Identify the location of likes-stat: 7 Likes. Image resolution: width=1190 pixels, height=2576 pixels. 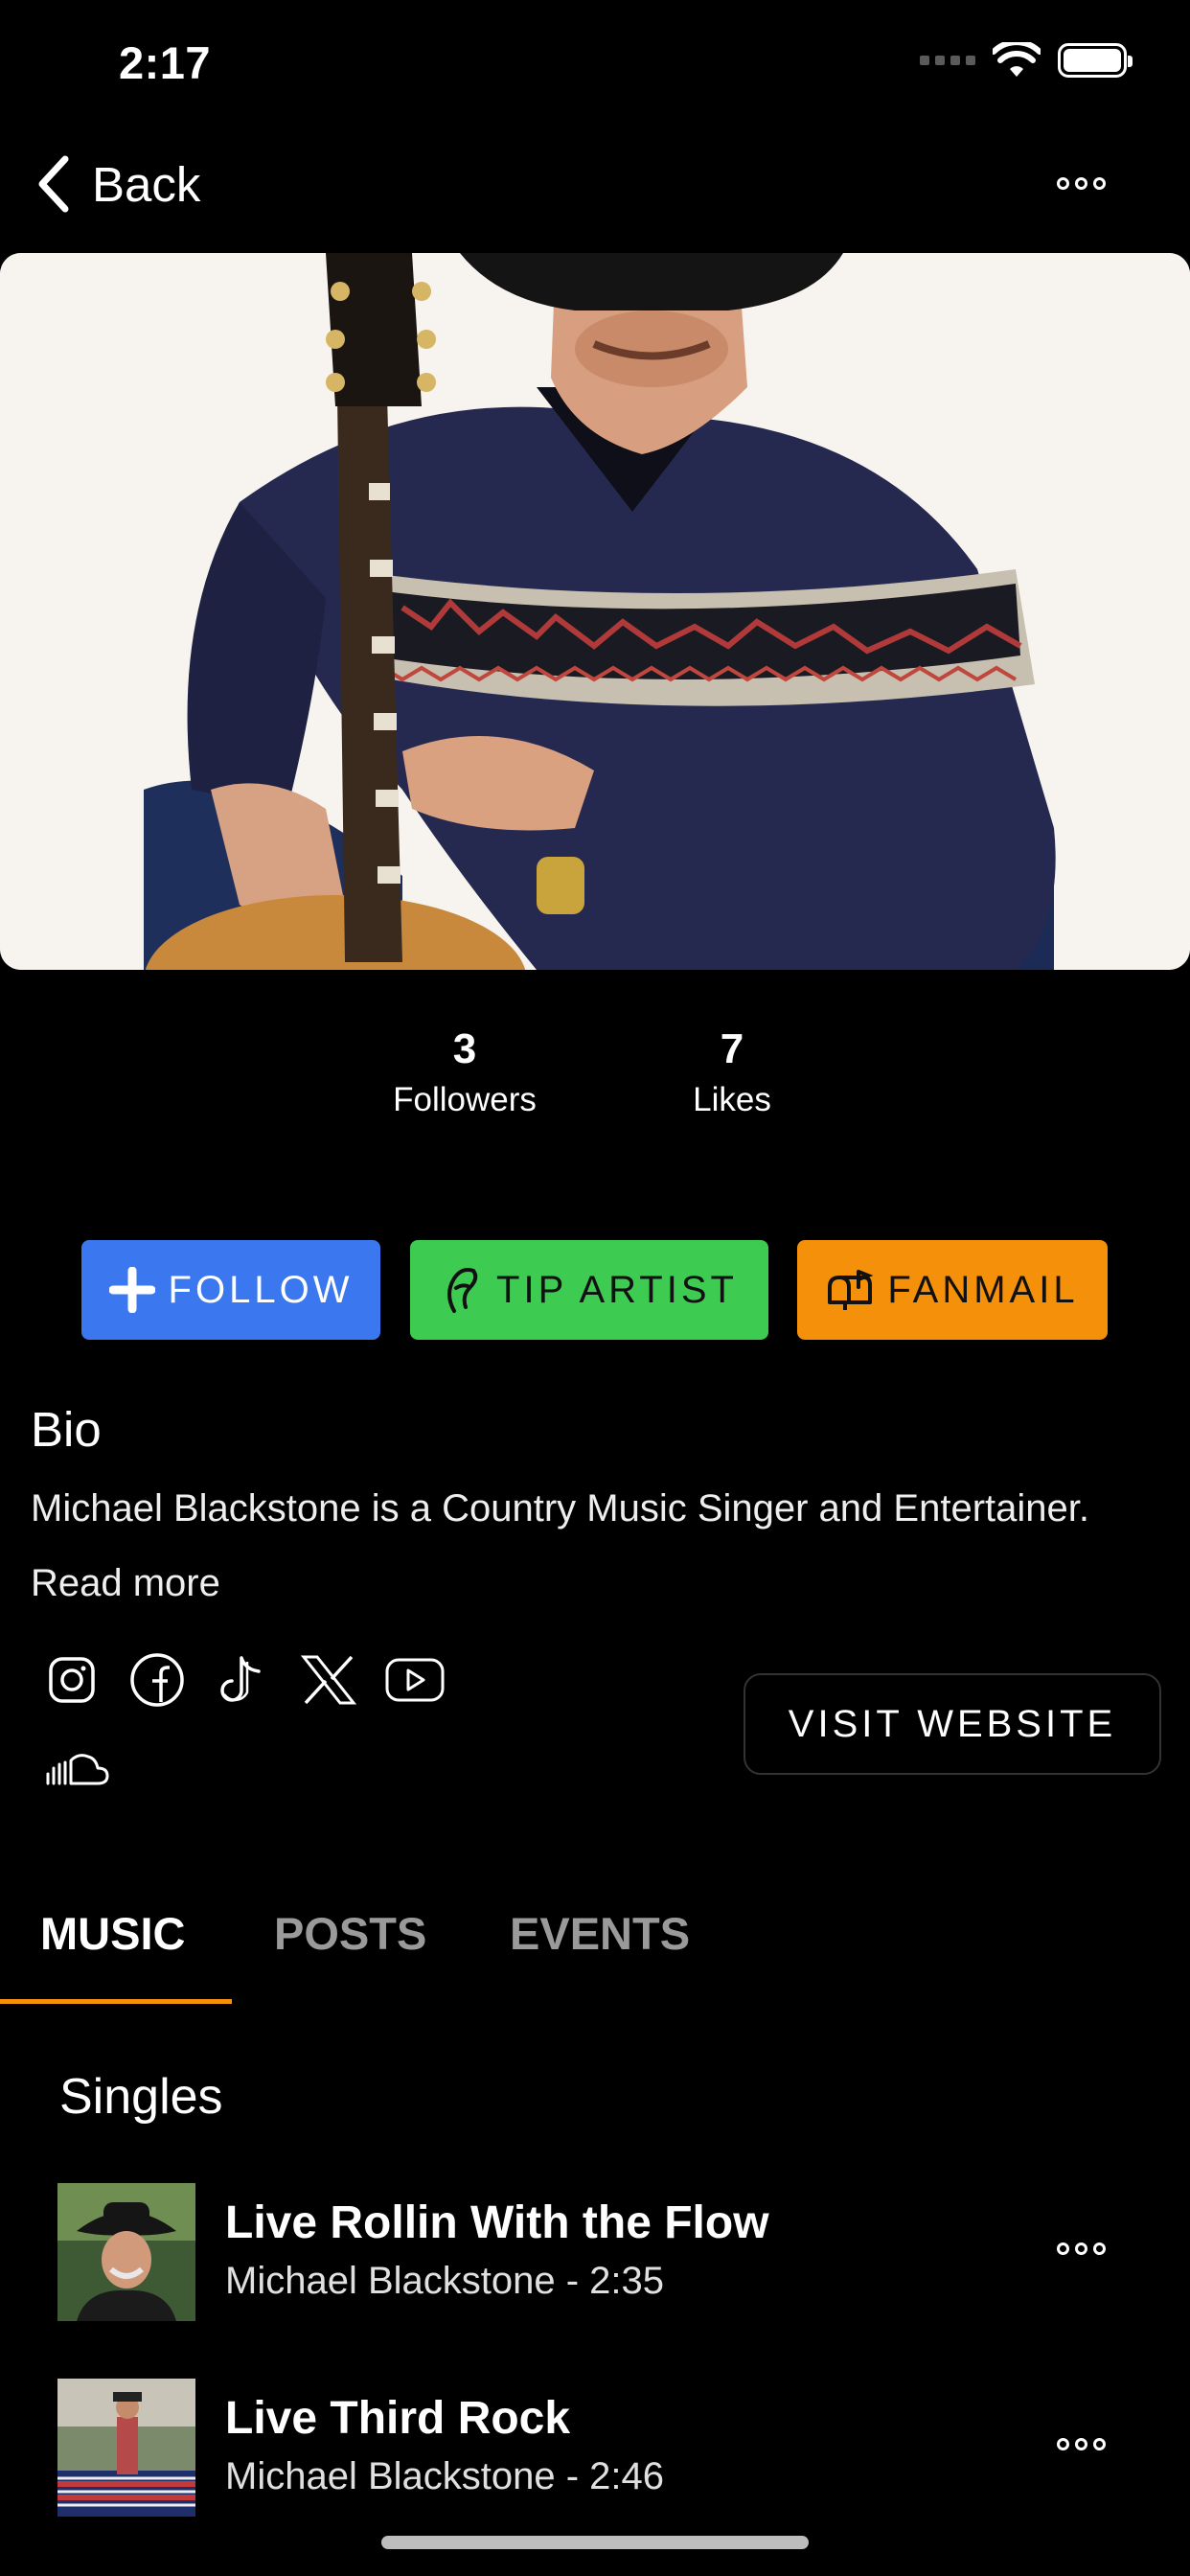
(732, 1072).